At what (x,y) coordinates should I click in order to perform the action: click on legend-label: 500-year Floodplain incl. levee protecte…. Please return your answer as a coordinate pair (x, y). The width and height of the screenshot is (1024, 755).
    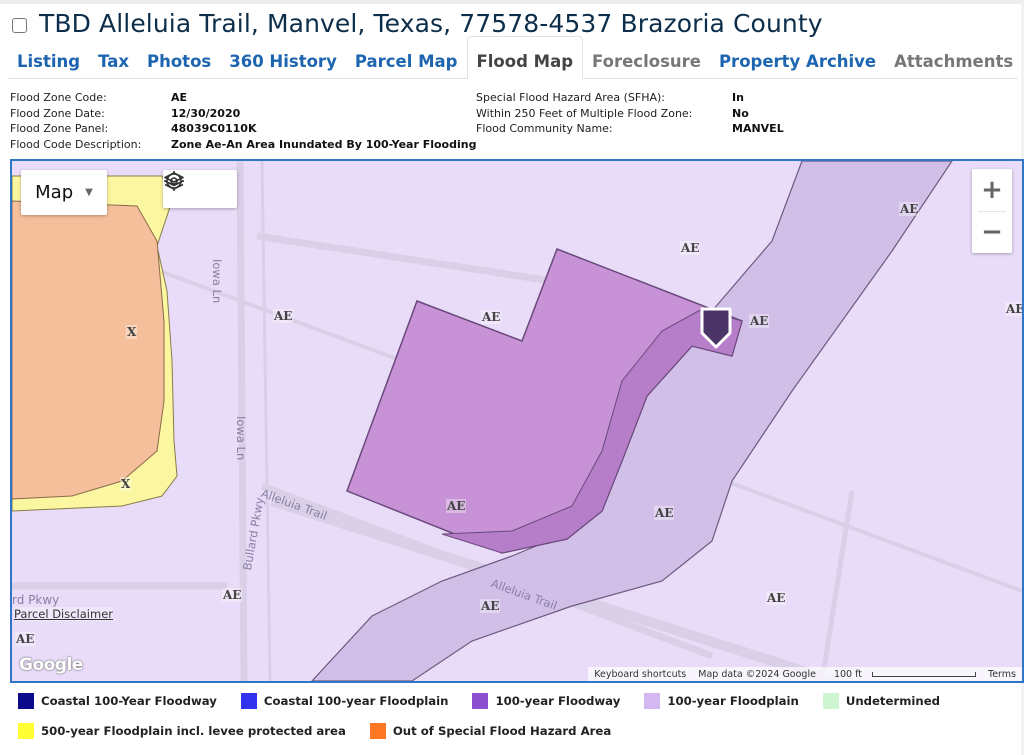
    Looking at the image, I should click on (193, 731).